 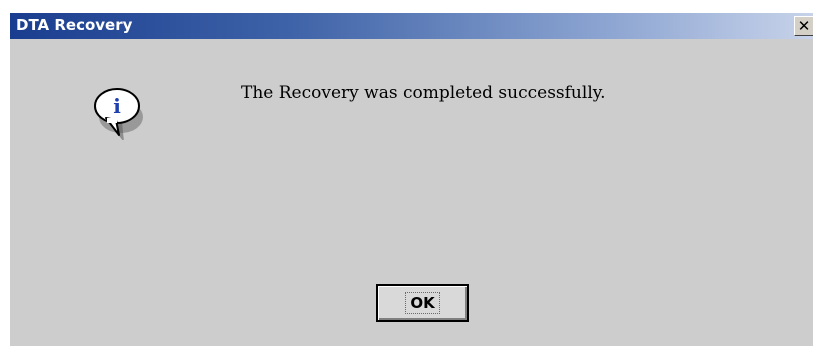 I want to click on close-icon: ✕, so click(x=804, y=26).